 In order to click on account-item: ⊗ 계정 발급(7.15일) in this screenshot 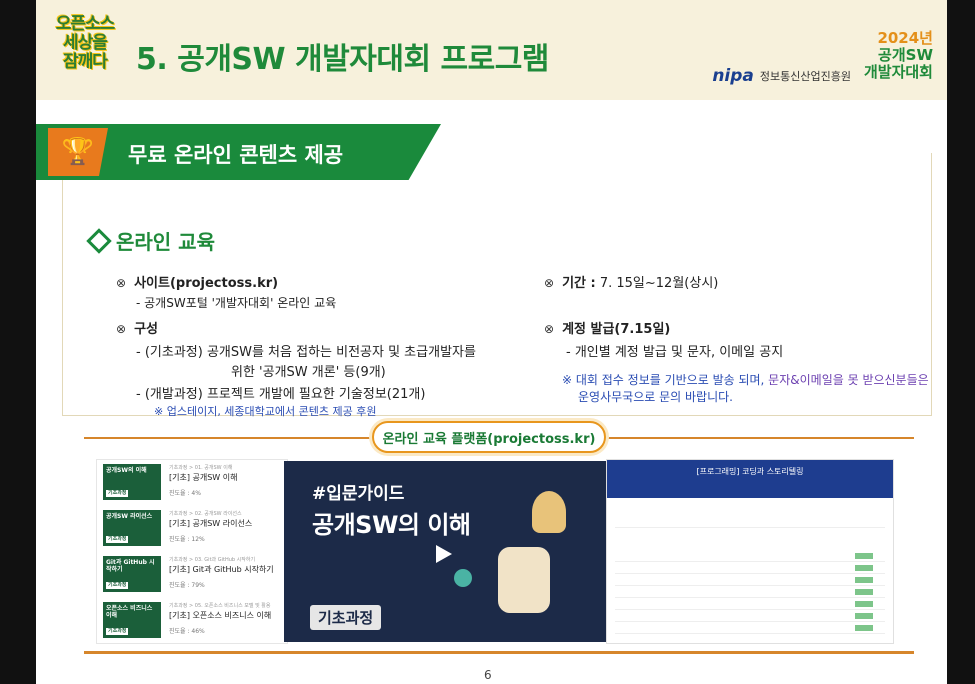, I will do `click(607, 327)`.